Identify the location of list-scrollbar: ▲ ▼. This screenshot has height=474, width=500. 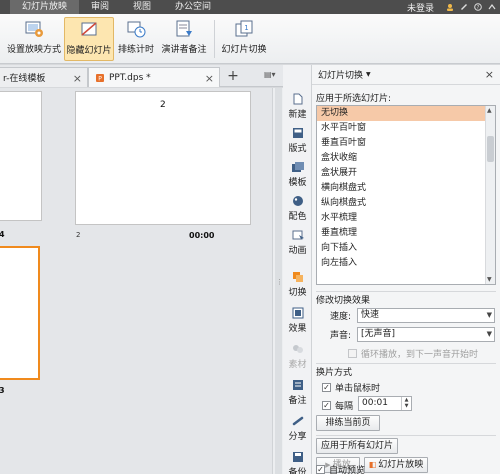
(490, 195).